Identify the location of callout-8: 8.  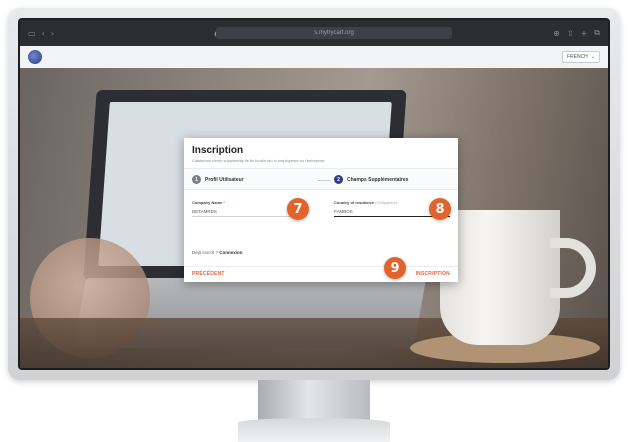
(440, 209).